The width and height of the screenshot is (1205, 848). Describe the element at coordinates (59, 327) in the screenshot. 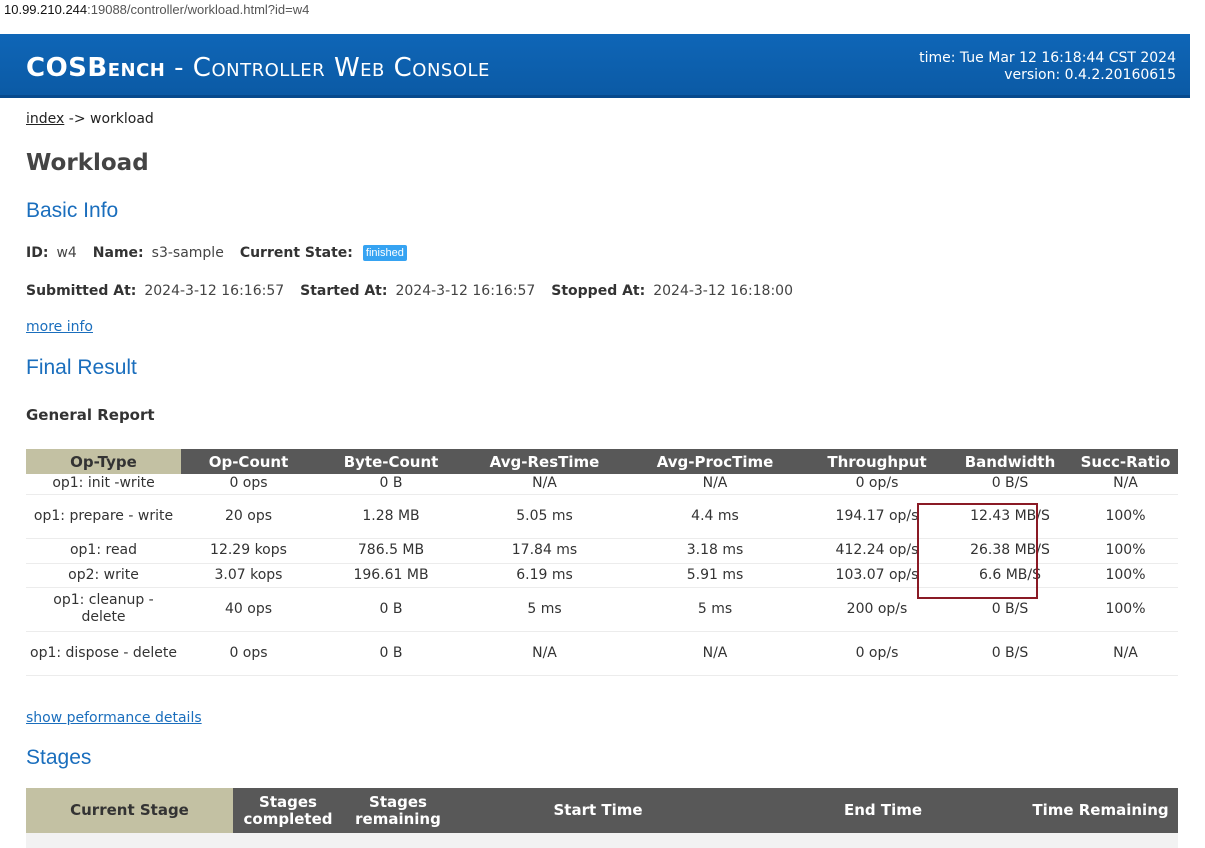

I see `more-info-link: more info` at that location.